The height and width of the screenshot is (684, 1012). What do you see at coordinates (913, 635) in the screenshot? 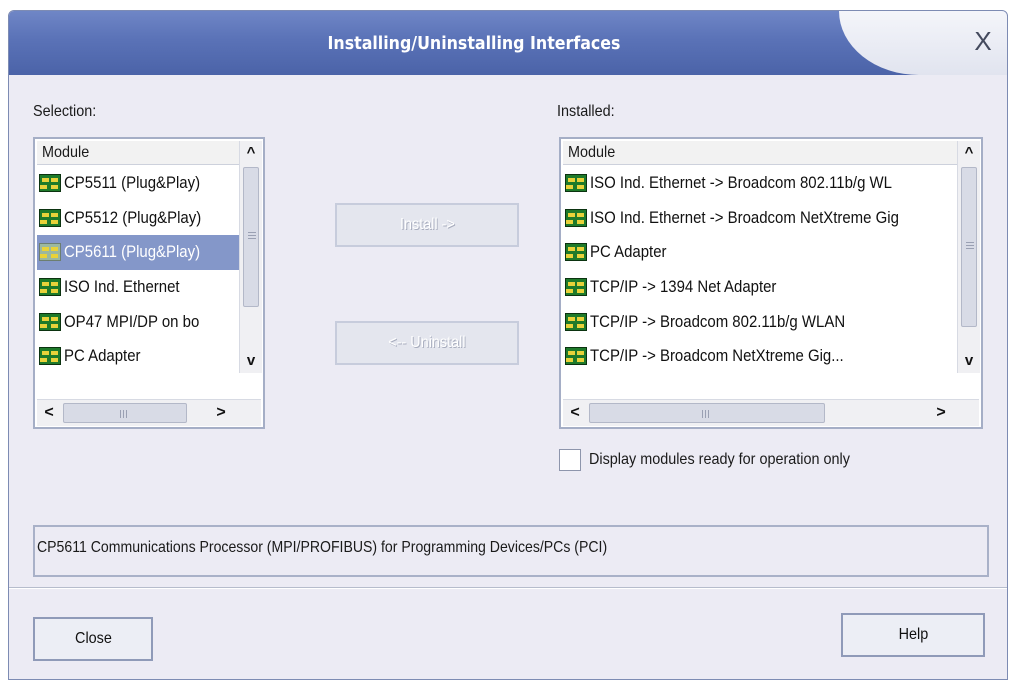
I see `help-button: Help` at bounding box center [913, 635].